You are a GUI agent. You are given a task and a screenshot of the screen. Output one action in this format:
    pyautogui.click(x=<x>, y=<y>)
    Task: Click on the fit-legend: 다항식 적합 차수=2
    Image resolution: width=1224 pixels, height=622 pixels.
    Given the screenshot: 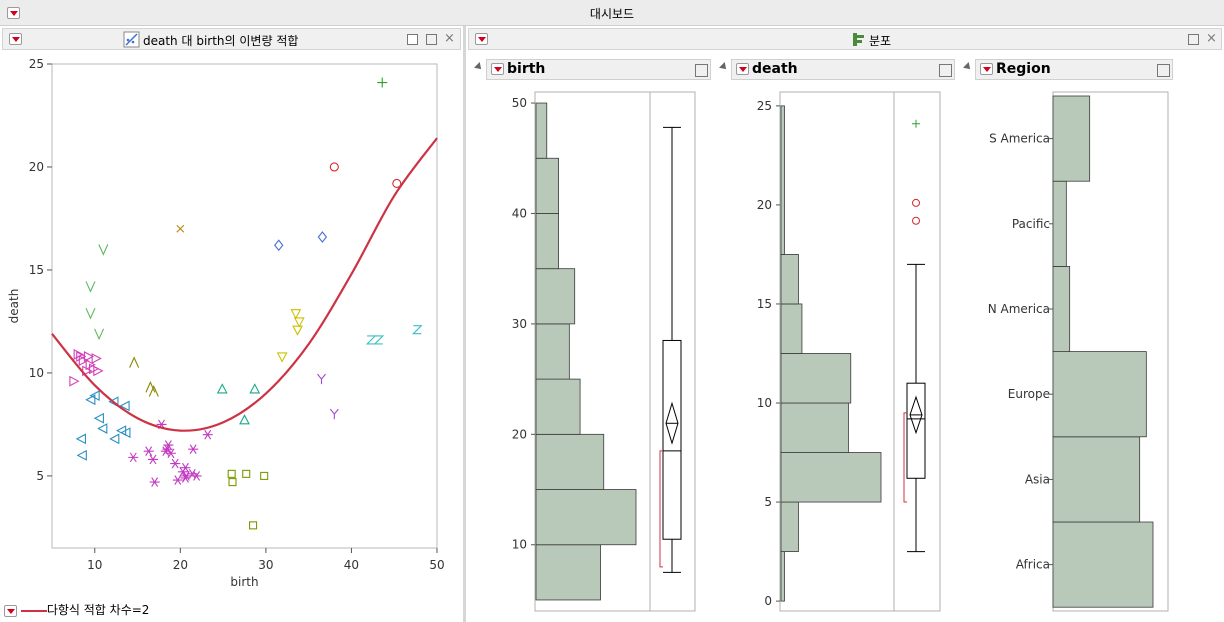 What is the action you would take?
    pyautogui.click(x=76, y=609)
    